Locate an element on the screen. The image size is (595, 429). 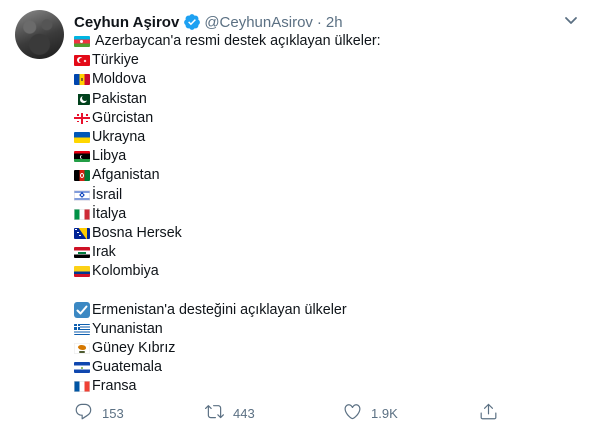
country-name: İtalya is located at coordinates (109, 213).